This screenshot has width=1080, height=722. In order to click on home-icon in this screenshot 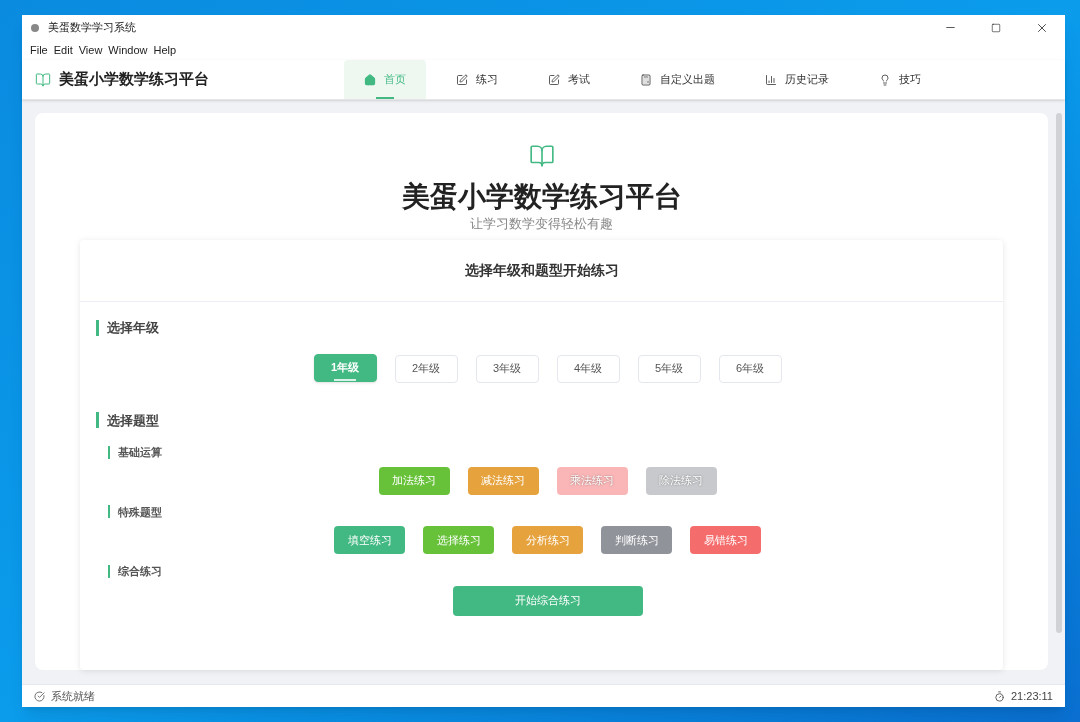, I will do `click(370, 79)`.